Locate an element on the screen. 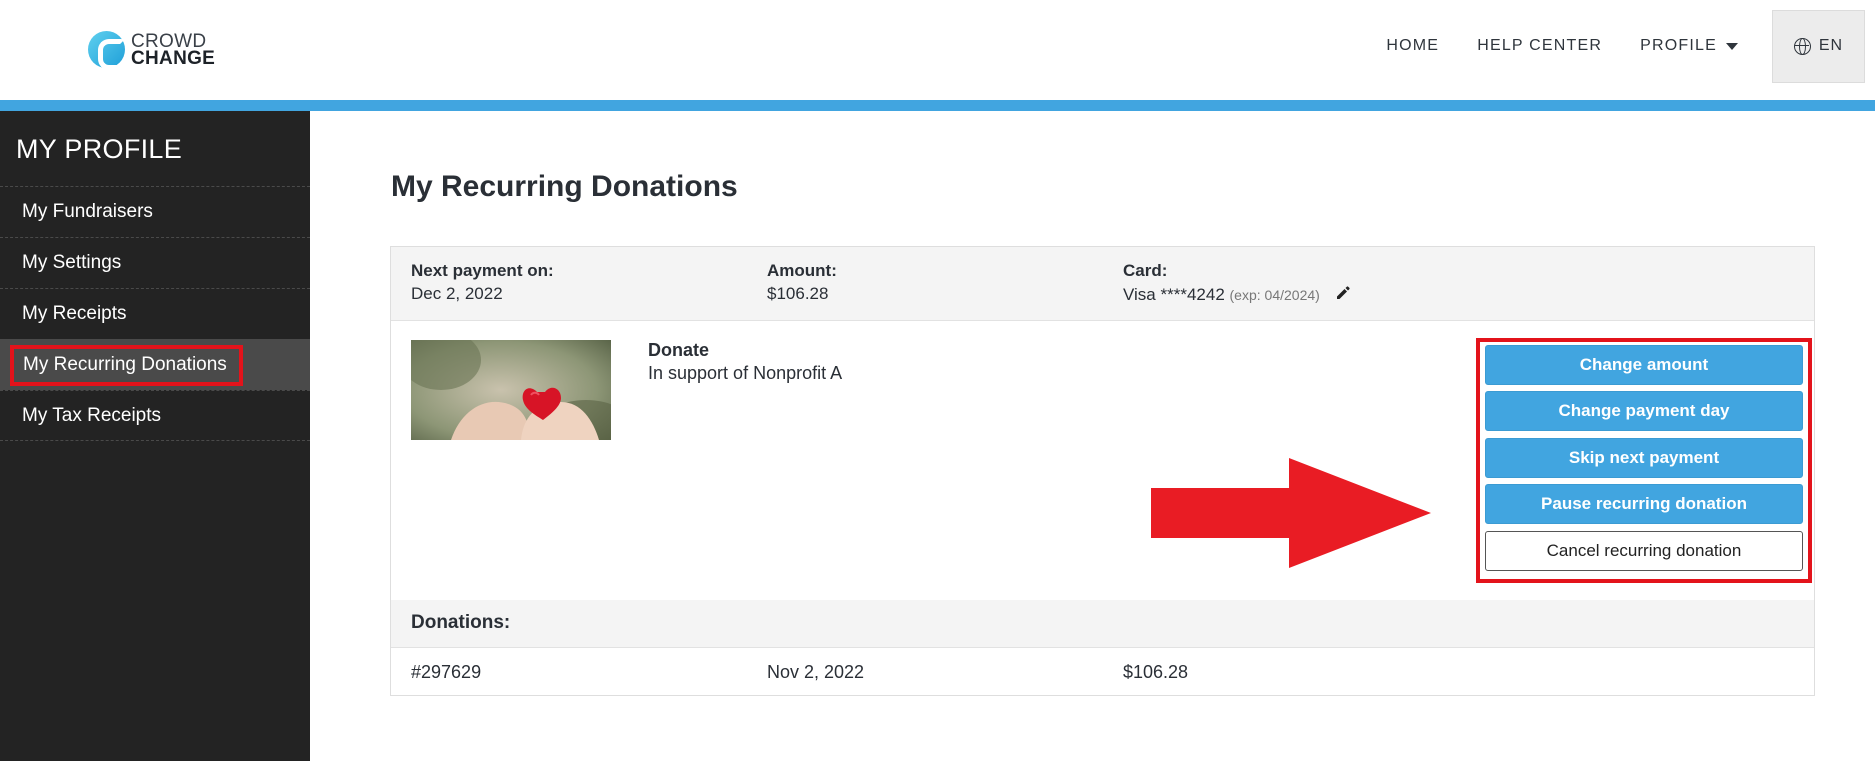 This screenshot has height=761, width=1875. card-info: Card: Visa ****4242 (exp: 04/2024) is located at coordinates (1237, 283).